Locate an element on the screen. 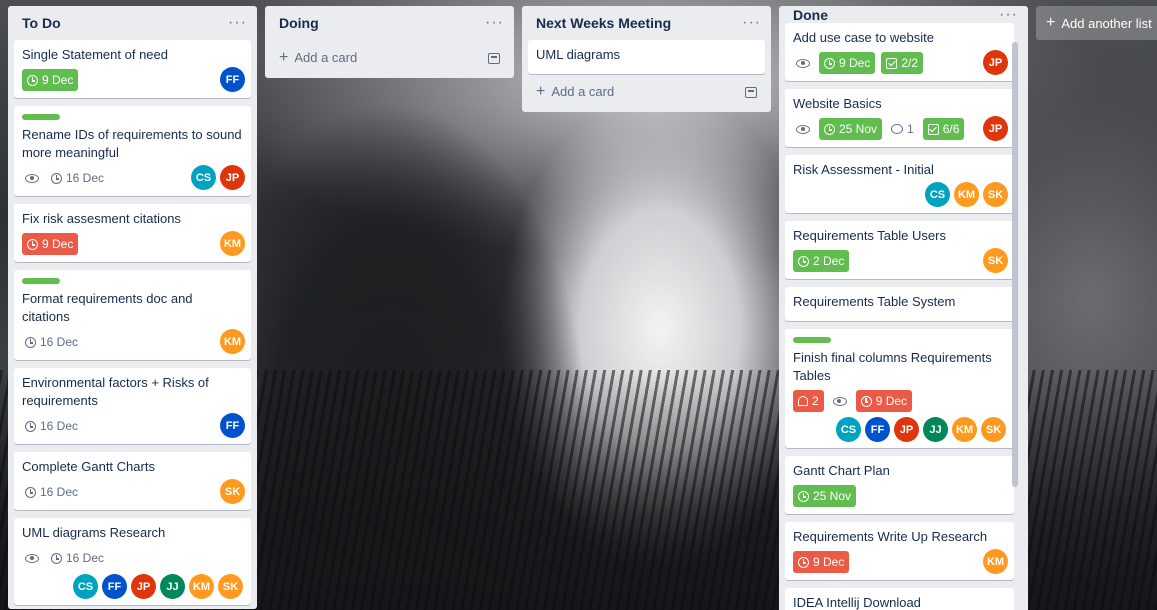 This screenshot has height=610, width=1157. comments-badge: 1 is located at coordinates (902, 129).